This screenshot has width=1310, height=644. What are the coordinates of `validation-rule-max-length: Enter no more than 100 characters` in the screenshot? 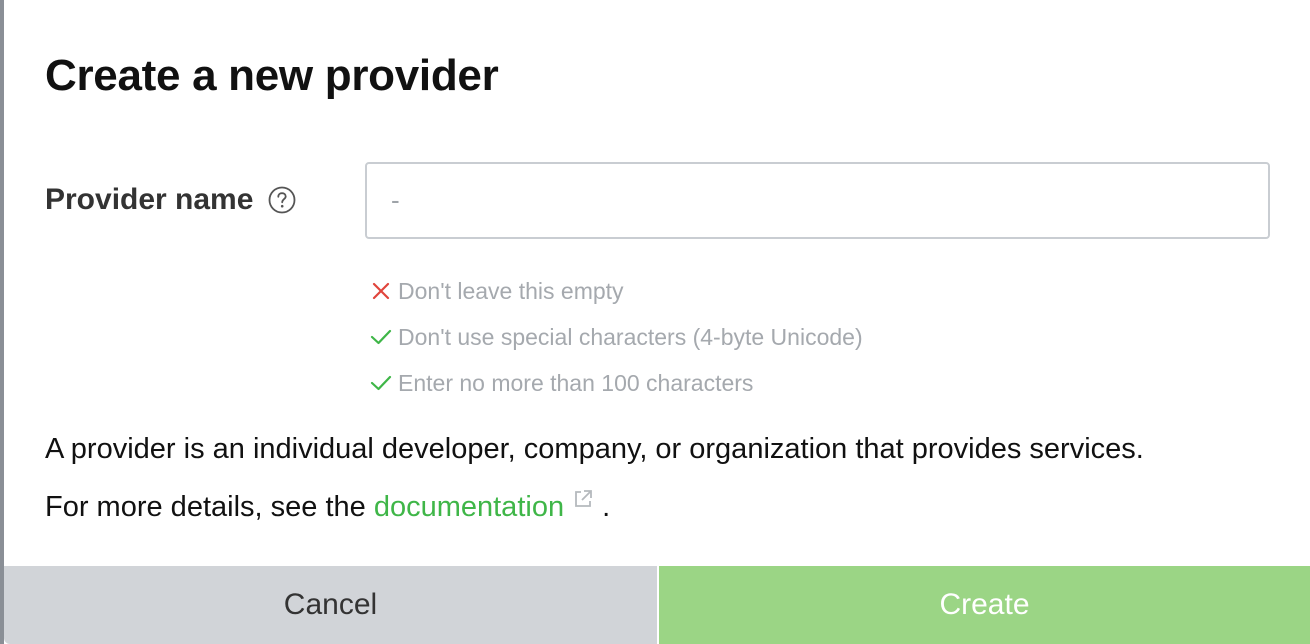 It's located at (616, 383).